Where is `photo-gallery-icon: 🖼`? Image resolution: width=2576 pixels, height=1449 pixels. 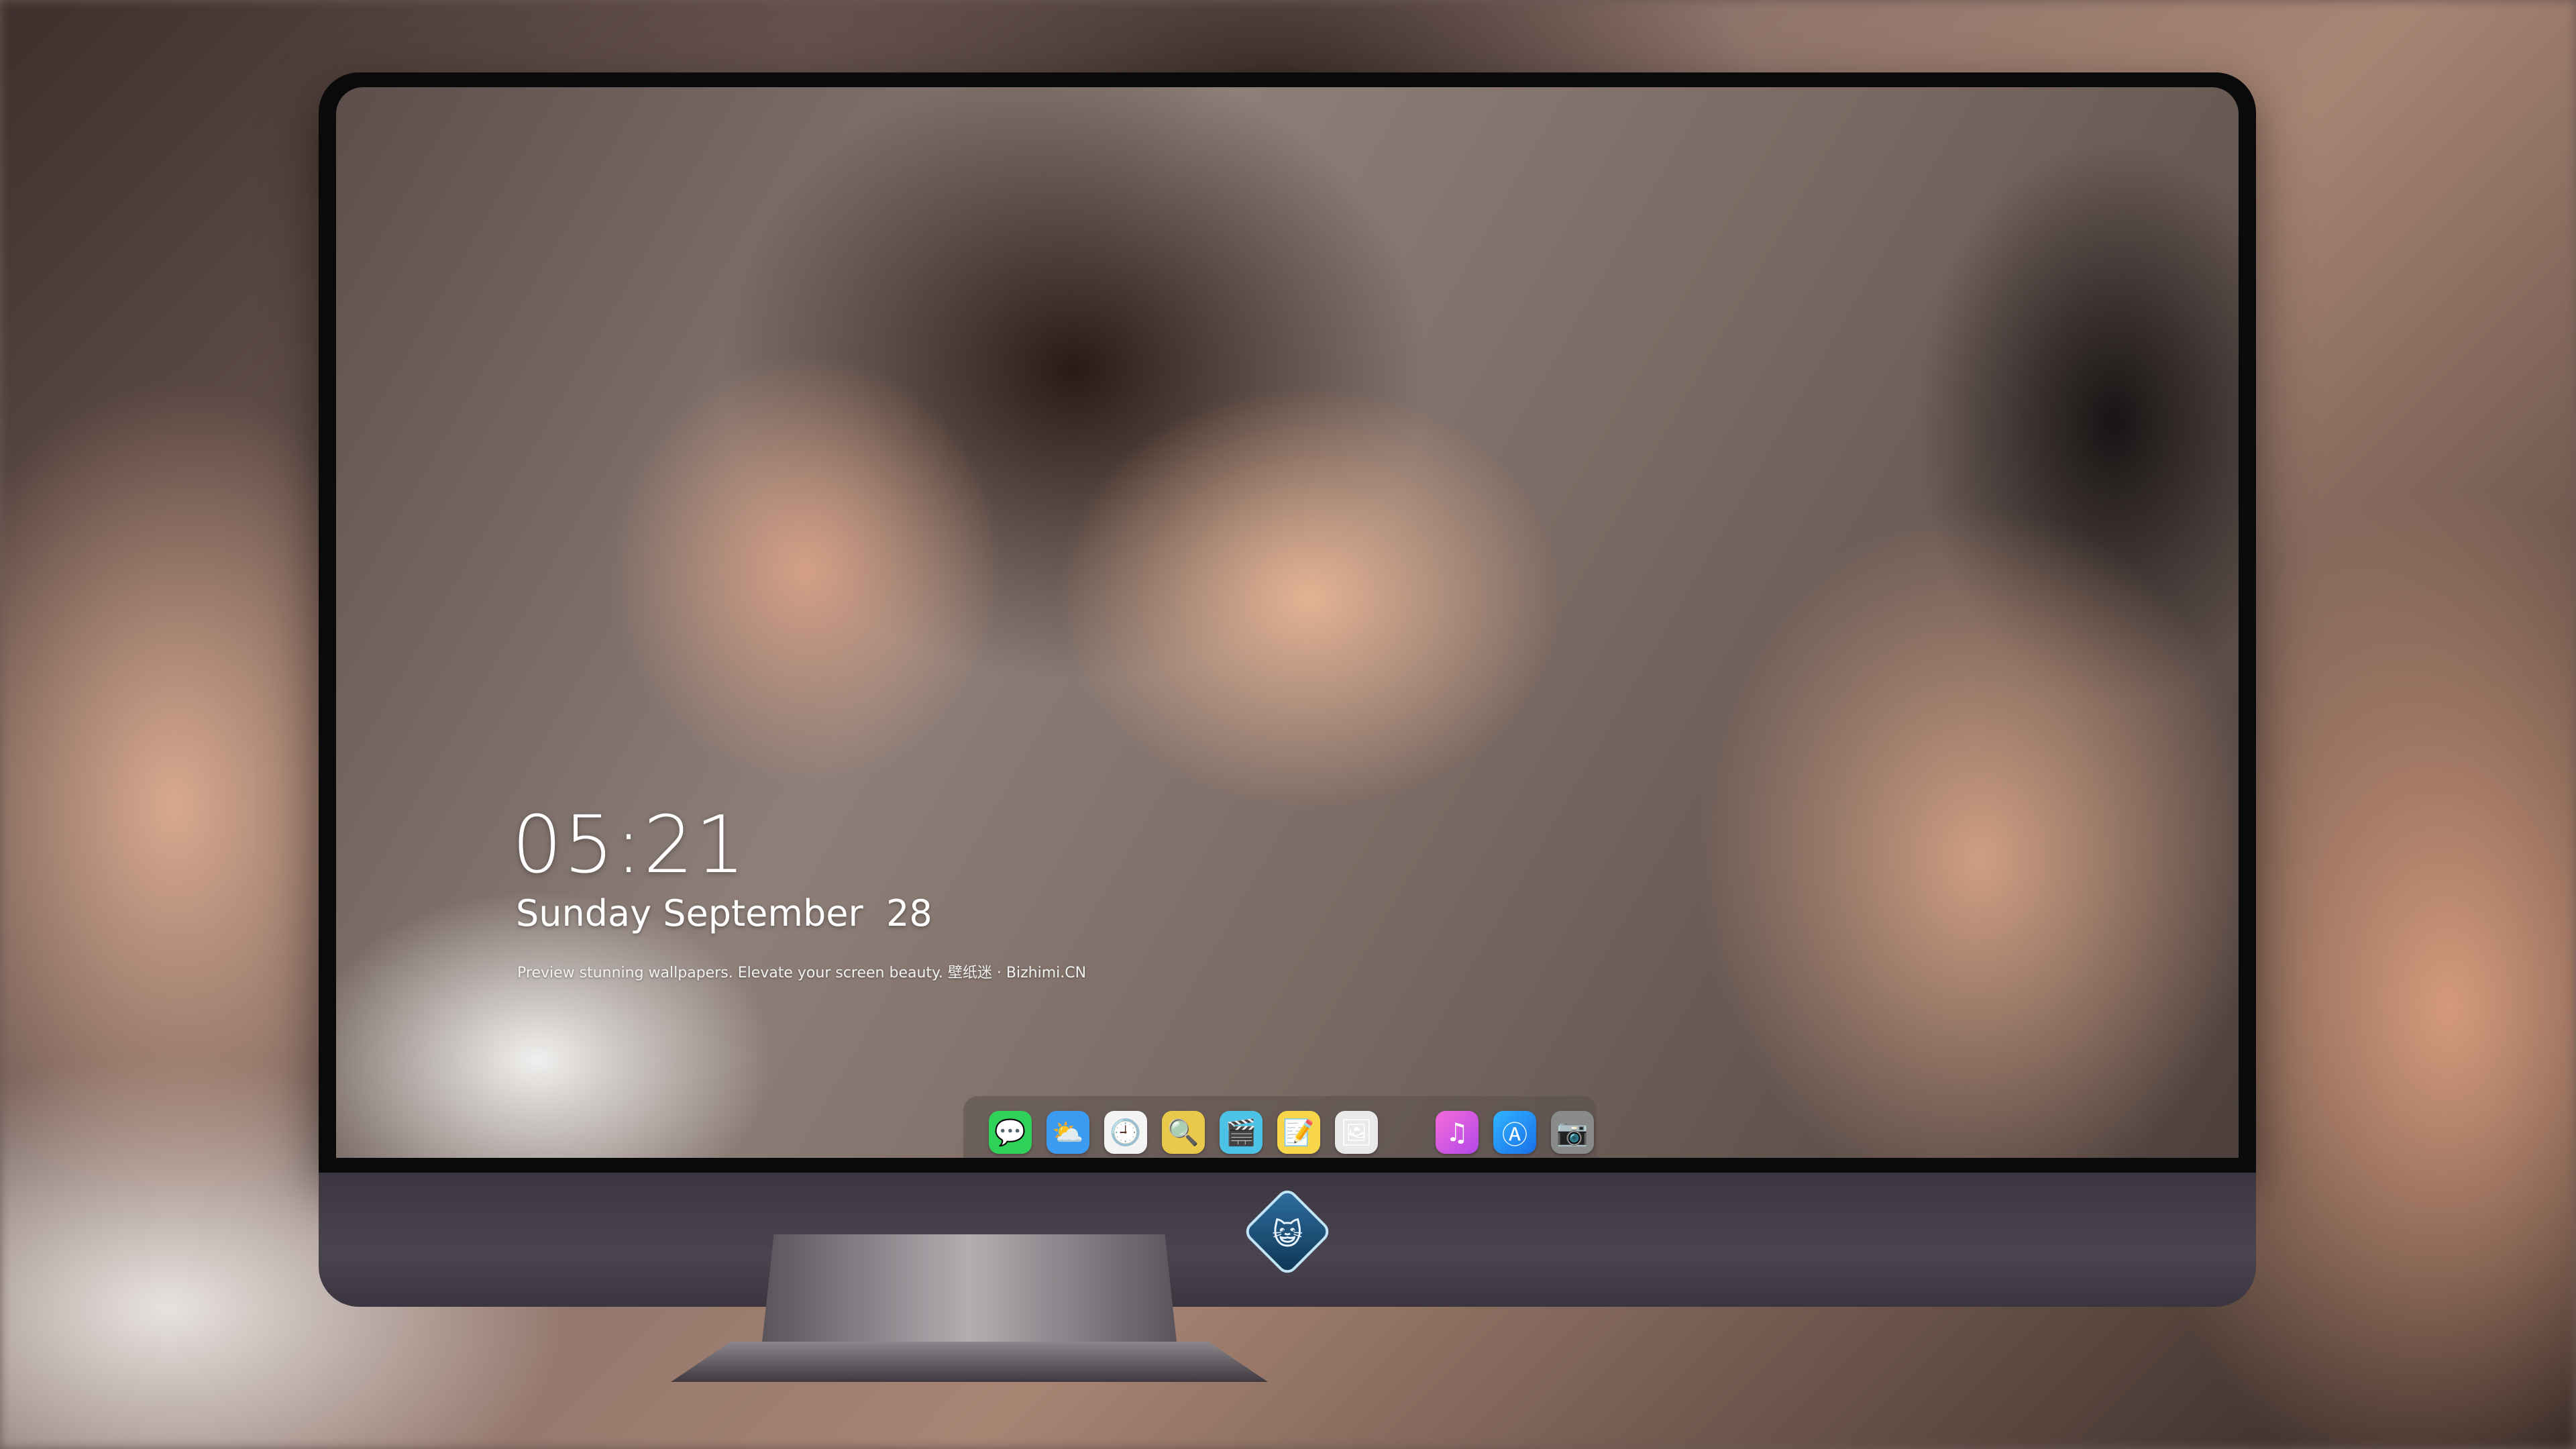 photo-gallery-icon: 🖼 is located at coordinates (1356, 1132).